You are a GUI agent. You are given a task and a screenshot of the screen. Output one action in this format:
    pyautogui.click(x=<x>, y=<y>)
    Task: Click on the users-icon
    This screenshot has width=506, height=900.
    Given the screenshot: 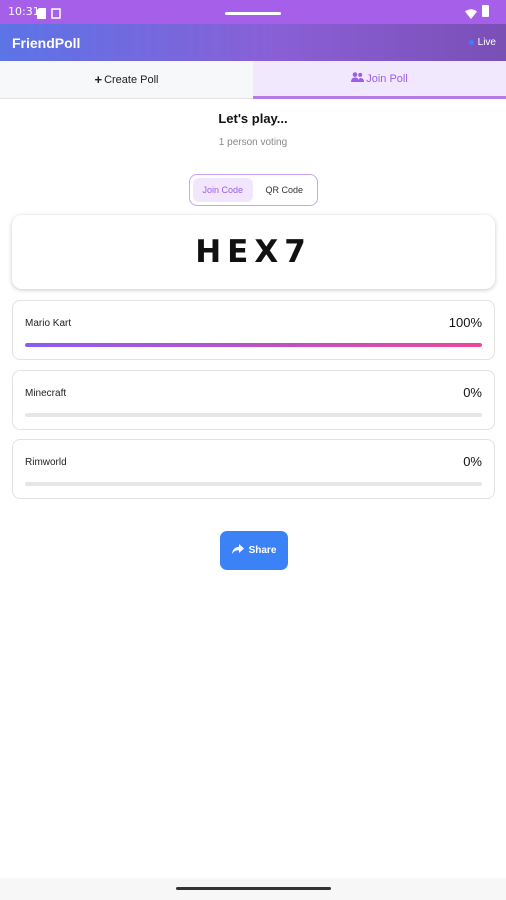 What is the action you would take?
    pyautogui.click(x=358, y=78)
    